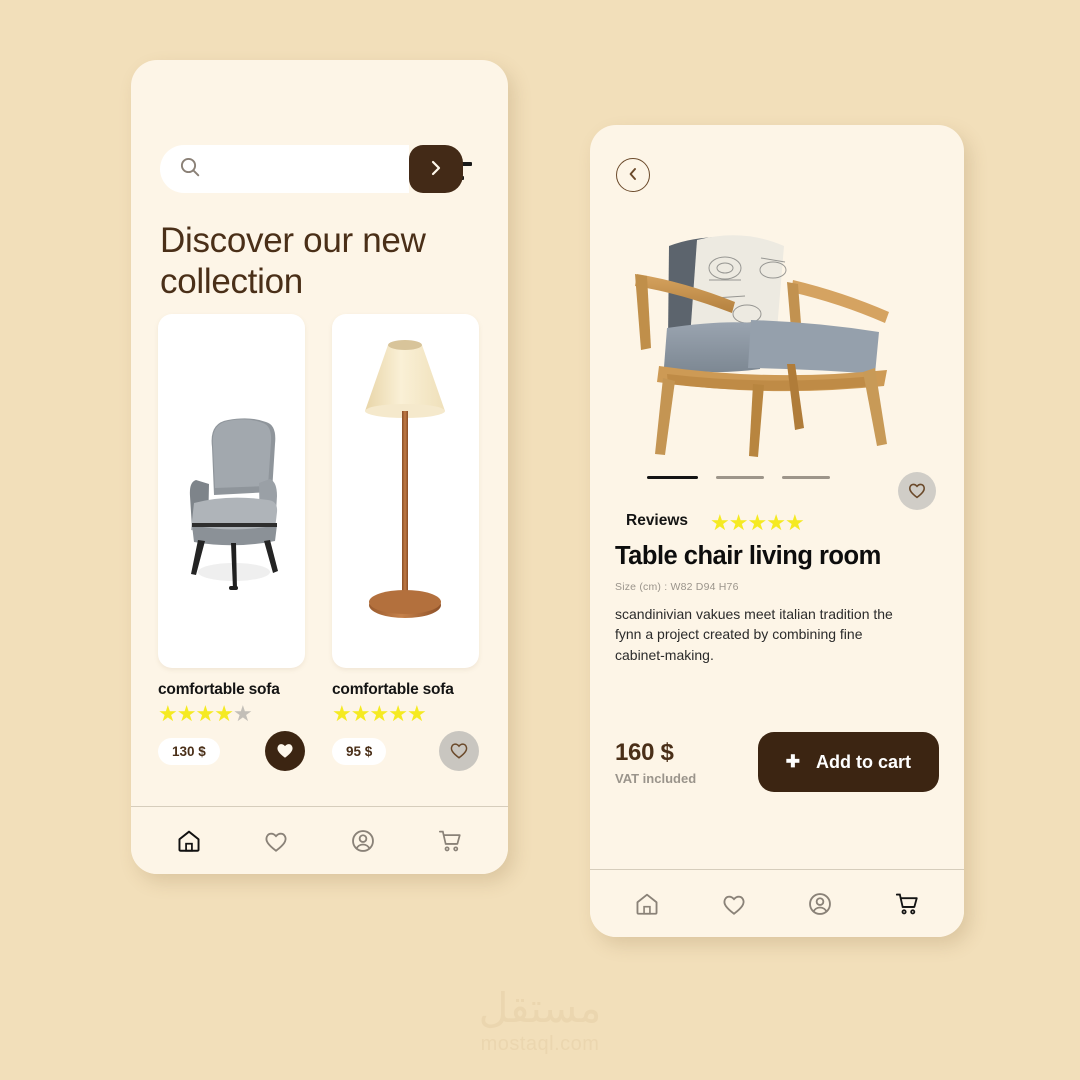 The width and height of the screenshot is (1080, 1080). I want to click on product-card: comfortable sofa ★★★★★ 95 $, so click(405, 542).